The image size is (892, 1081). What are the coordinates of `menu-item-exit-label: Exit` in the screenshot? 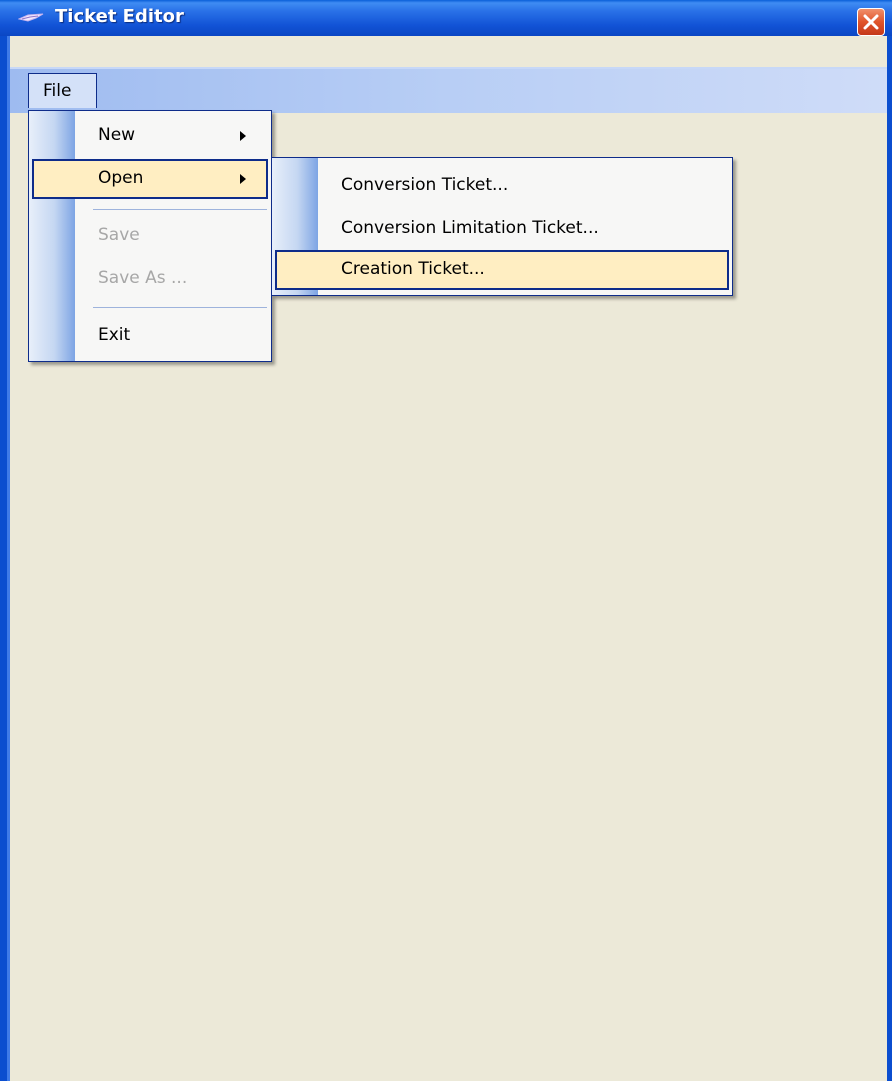 It's located at (114, 335).